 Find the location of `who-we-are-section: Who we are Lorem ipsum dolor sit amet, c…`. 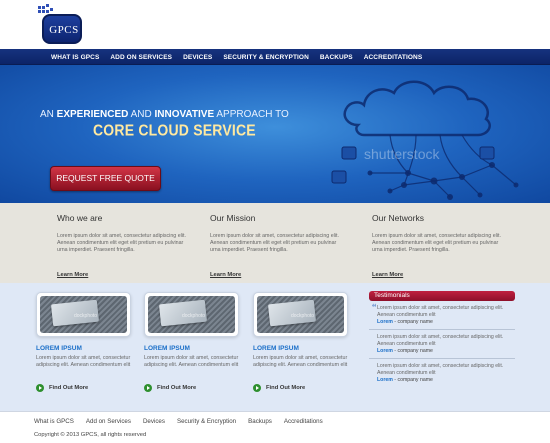

who-we-are-section: Who we are Lorem ipsum dolor sit amet, c… is located at coordinates (124, 245).